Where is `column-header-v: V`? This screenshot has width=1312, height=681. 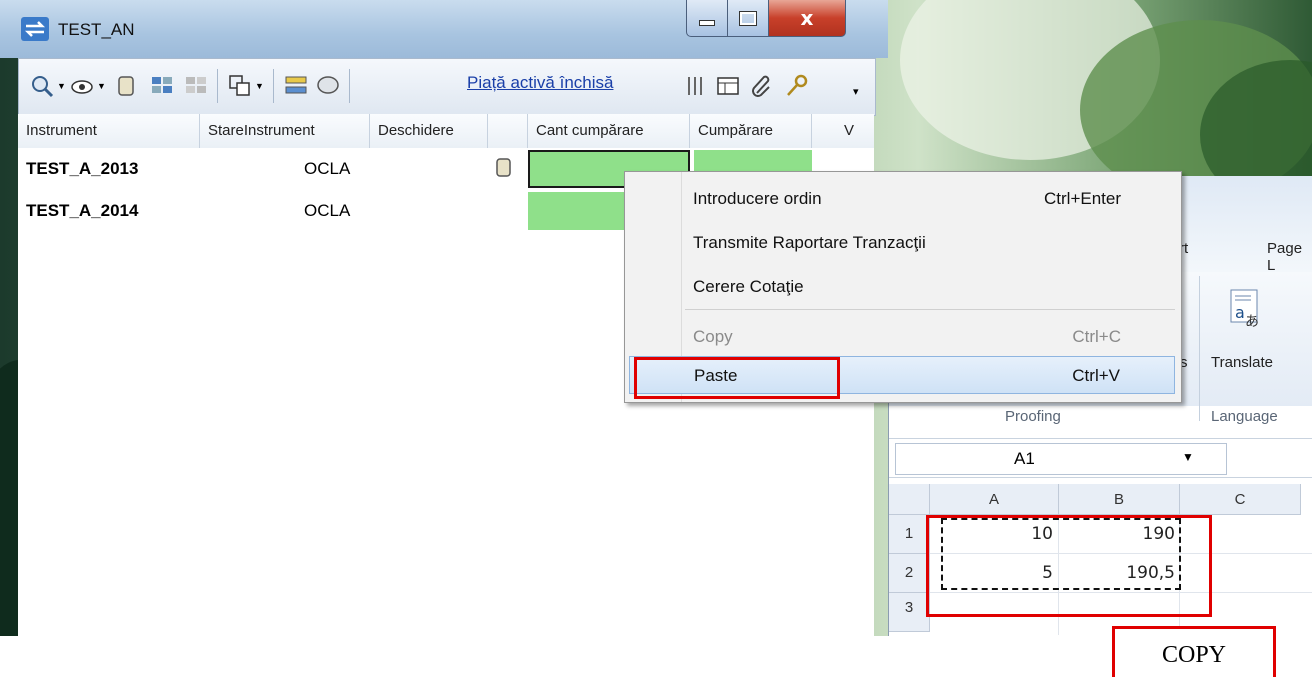 column-header-v: V is located at coordinates (843, 131).